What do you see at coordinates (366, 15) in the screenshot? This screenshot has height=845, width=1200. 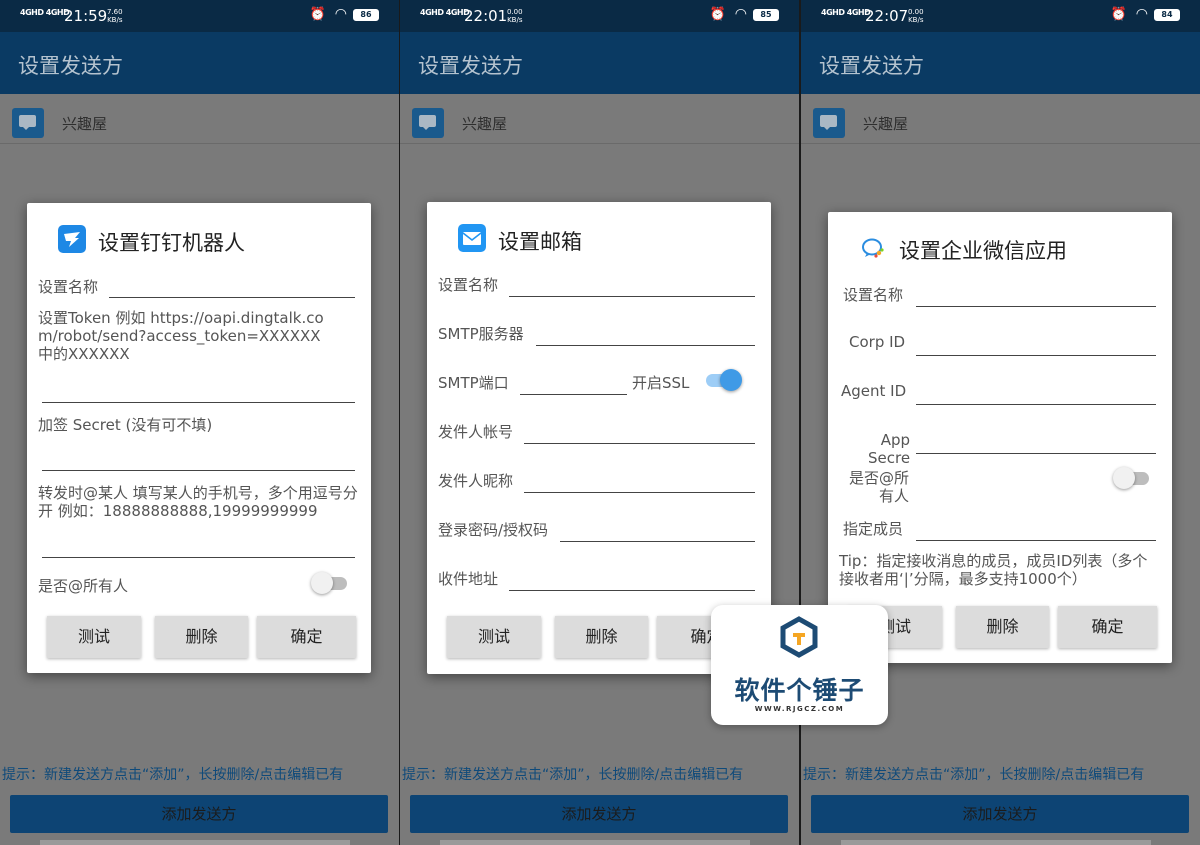 I see `battery-indicator: 86` at bounding box center [366, 15].